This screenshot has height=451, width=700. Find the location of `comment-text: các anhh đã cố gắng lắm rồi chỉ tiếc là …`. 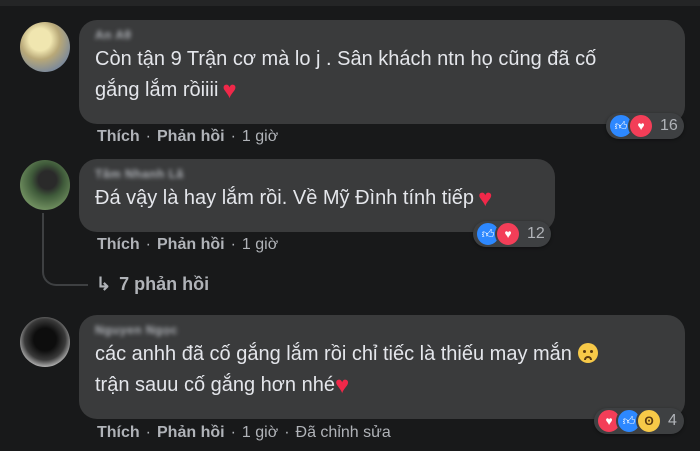

comment-text: các anhh đã cố gắng lắm rồi chỉ tiếc là … is located at coordinates (383, 370).